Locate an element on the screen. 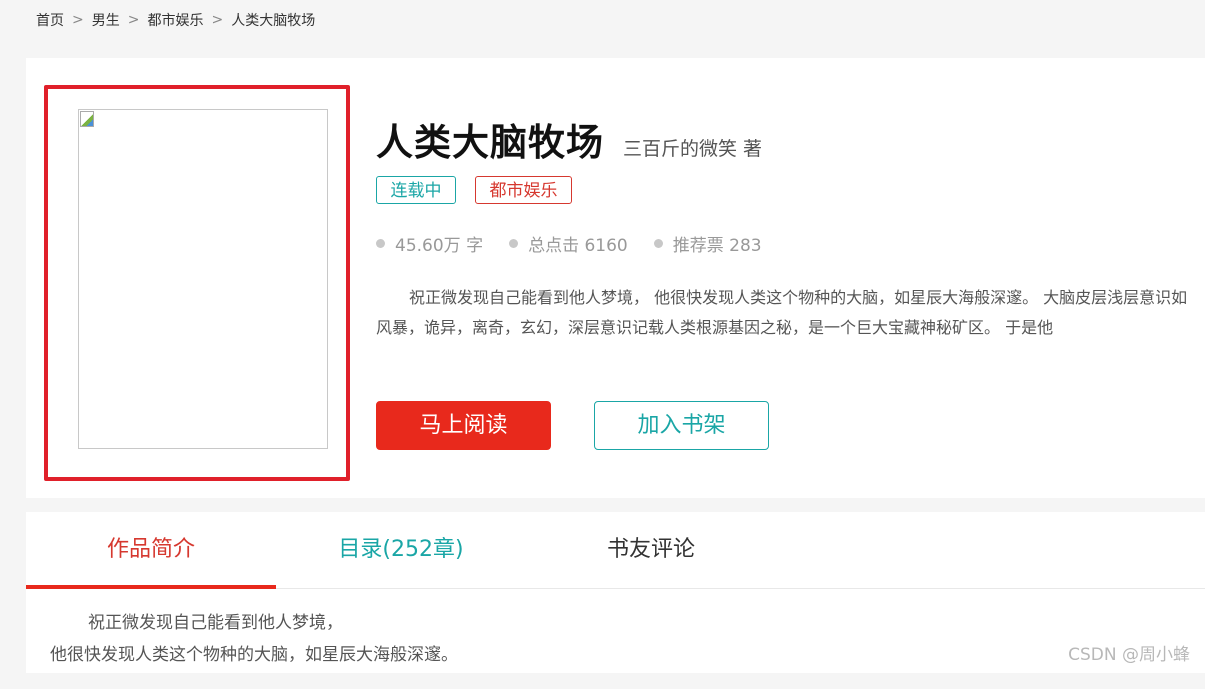 The height and width of the screenshot is (689, 1205). breadcrumb-boys-link: 男生 is located at coordinates (106, 20).